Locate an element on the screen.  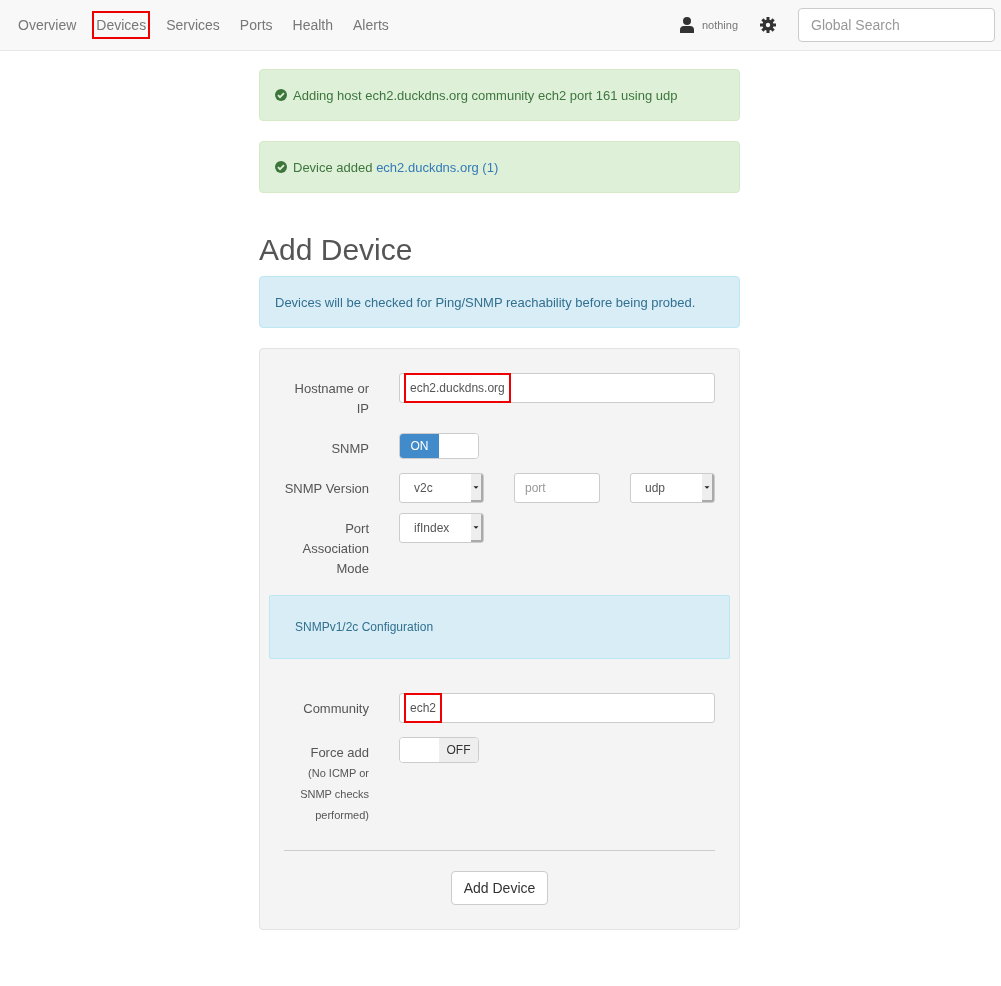
info-alert: Devices will be checked for Ping/SNMP reachability before being probed. is located at coordinates (499, 302).